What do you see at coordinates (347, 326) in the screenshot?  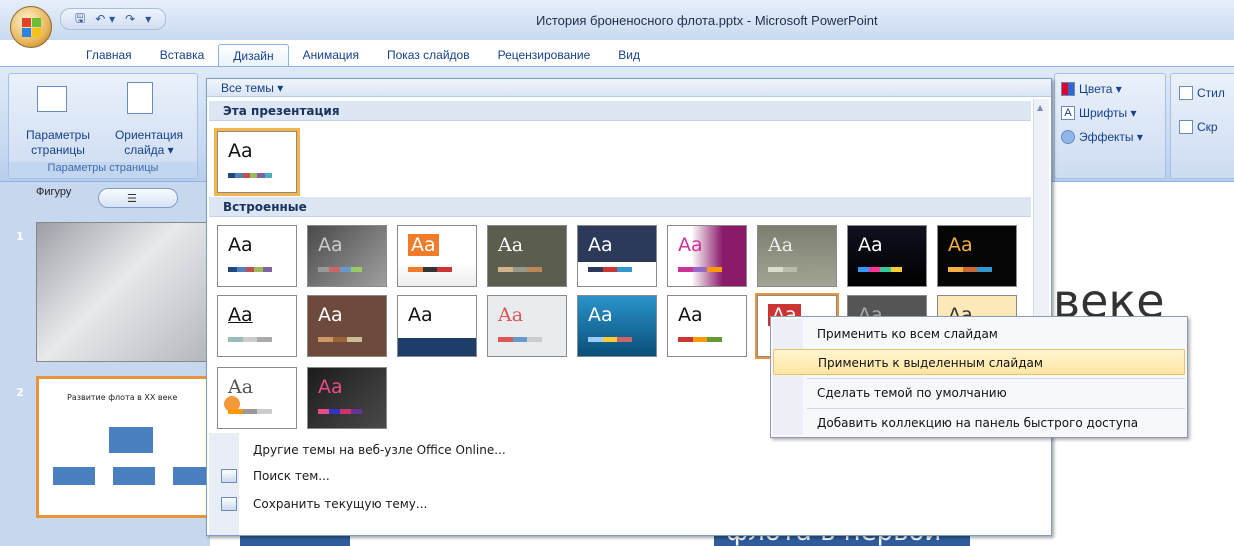 I see `theme-module: Aa` at bounding box center [347, 326].